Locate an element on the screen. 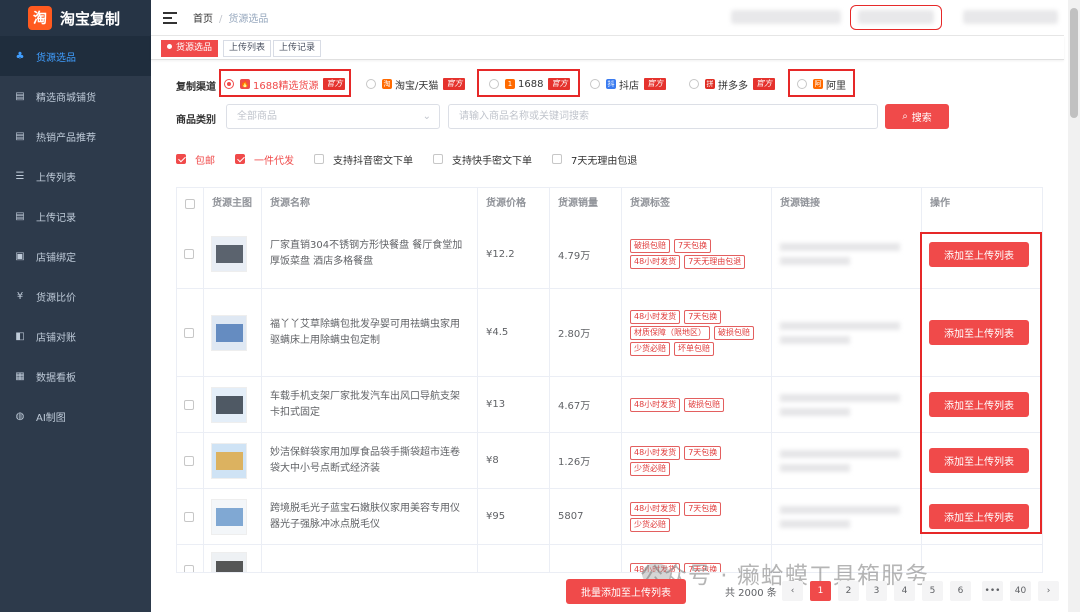 The width and height of the screenshot is (1080, 612). sidebar-item-5: ▣ 店铺绑定 is located at coordinates (75, 256).